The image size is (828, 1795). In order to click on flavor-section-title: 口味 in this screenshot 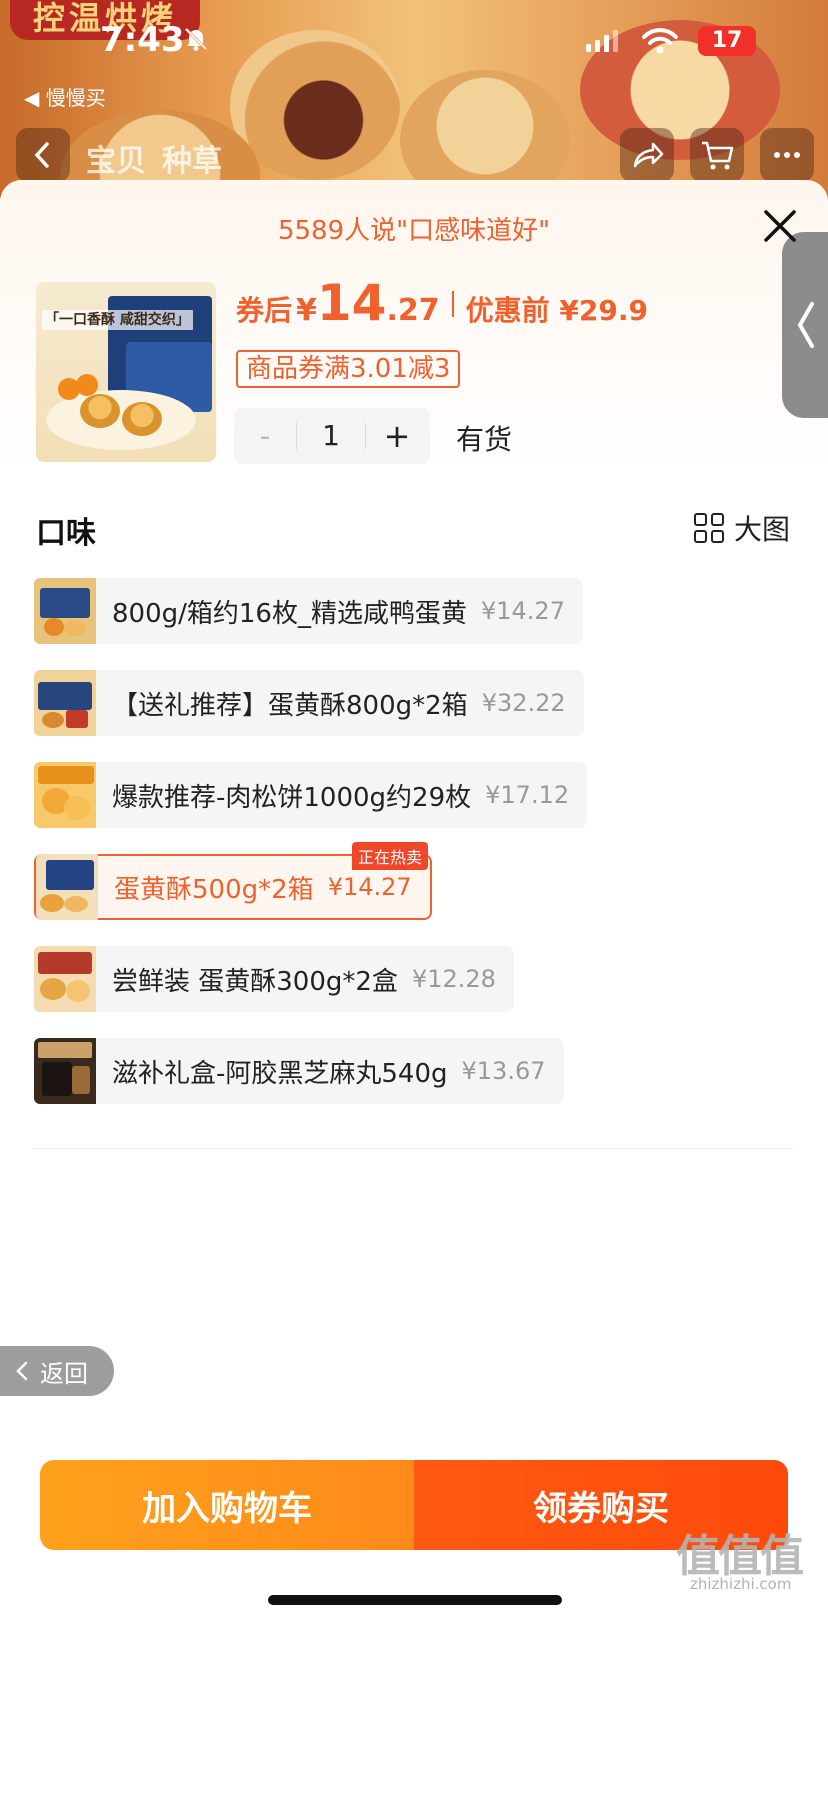, I will do `click(66, 533)`.